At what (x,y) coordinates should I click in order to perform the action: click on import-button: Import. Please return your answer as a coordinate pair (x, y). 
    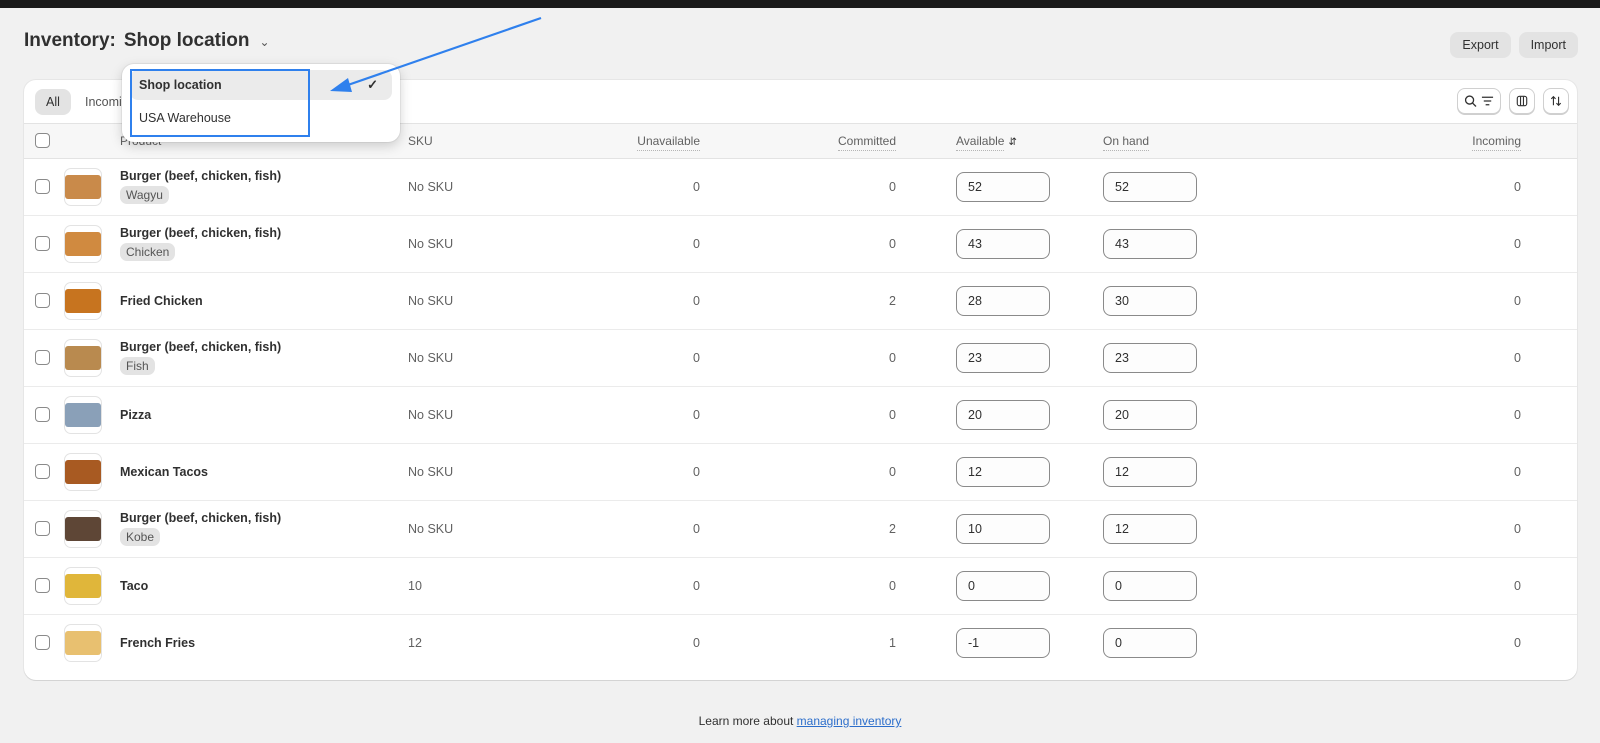
    Looking at the image, I should click on (1548, 45).